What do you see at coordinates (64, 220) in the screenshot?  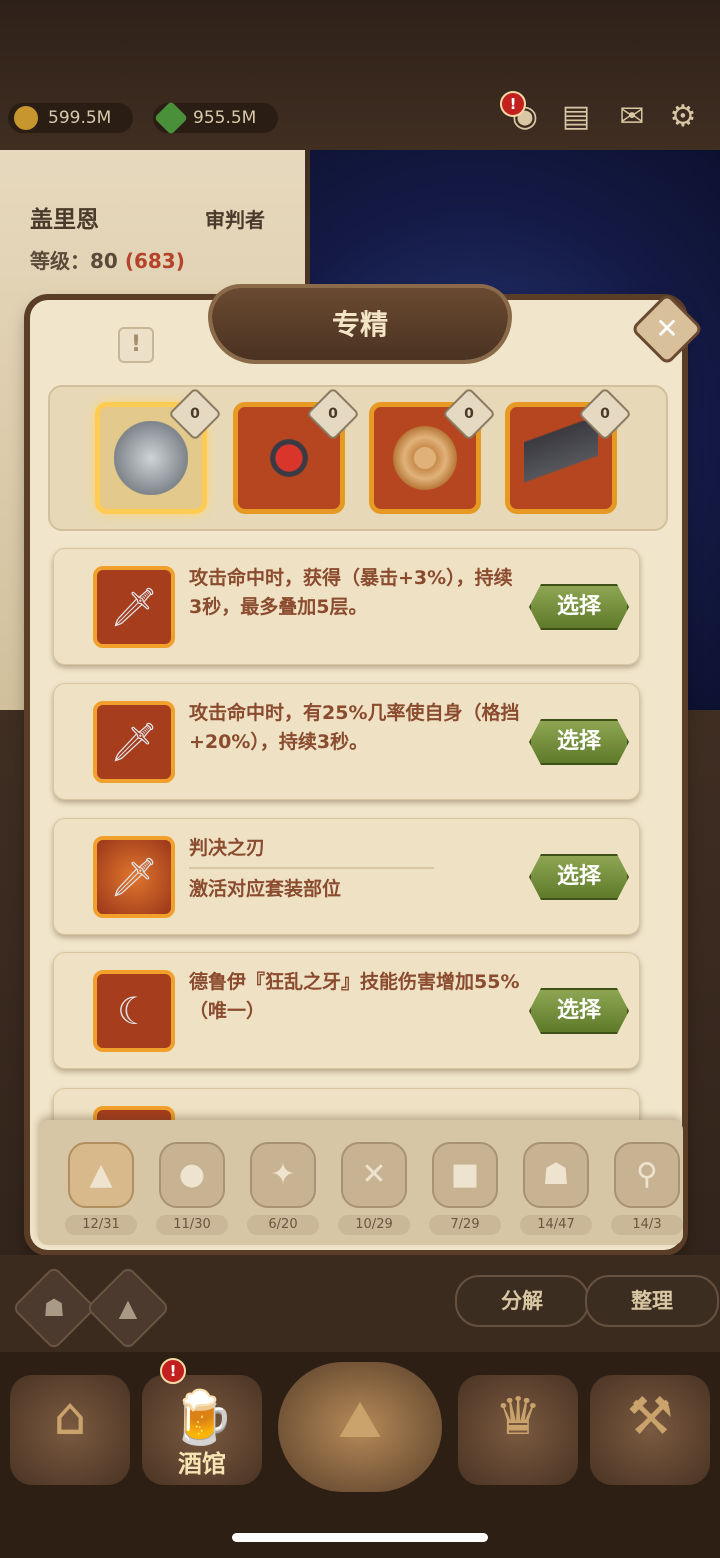 I see `hero-name: 盖里恩` at bounding box center [64, 220].